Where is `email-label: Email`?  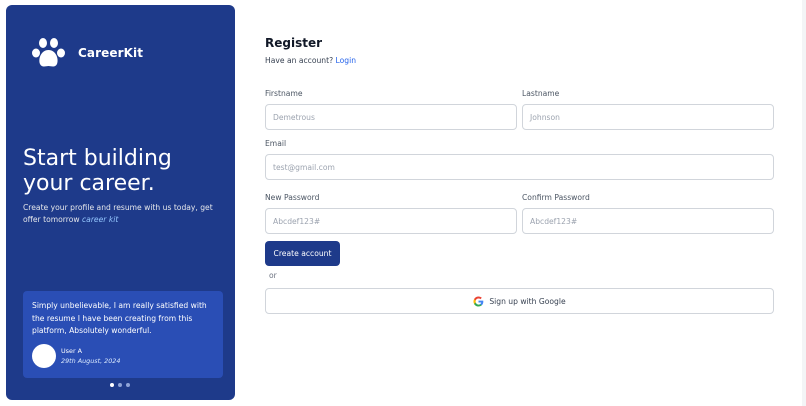
email-label: Email is located at coordinates (276, 143).